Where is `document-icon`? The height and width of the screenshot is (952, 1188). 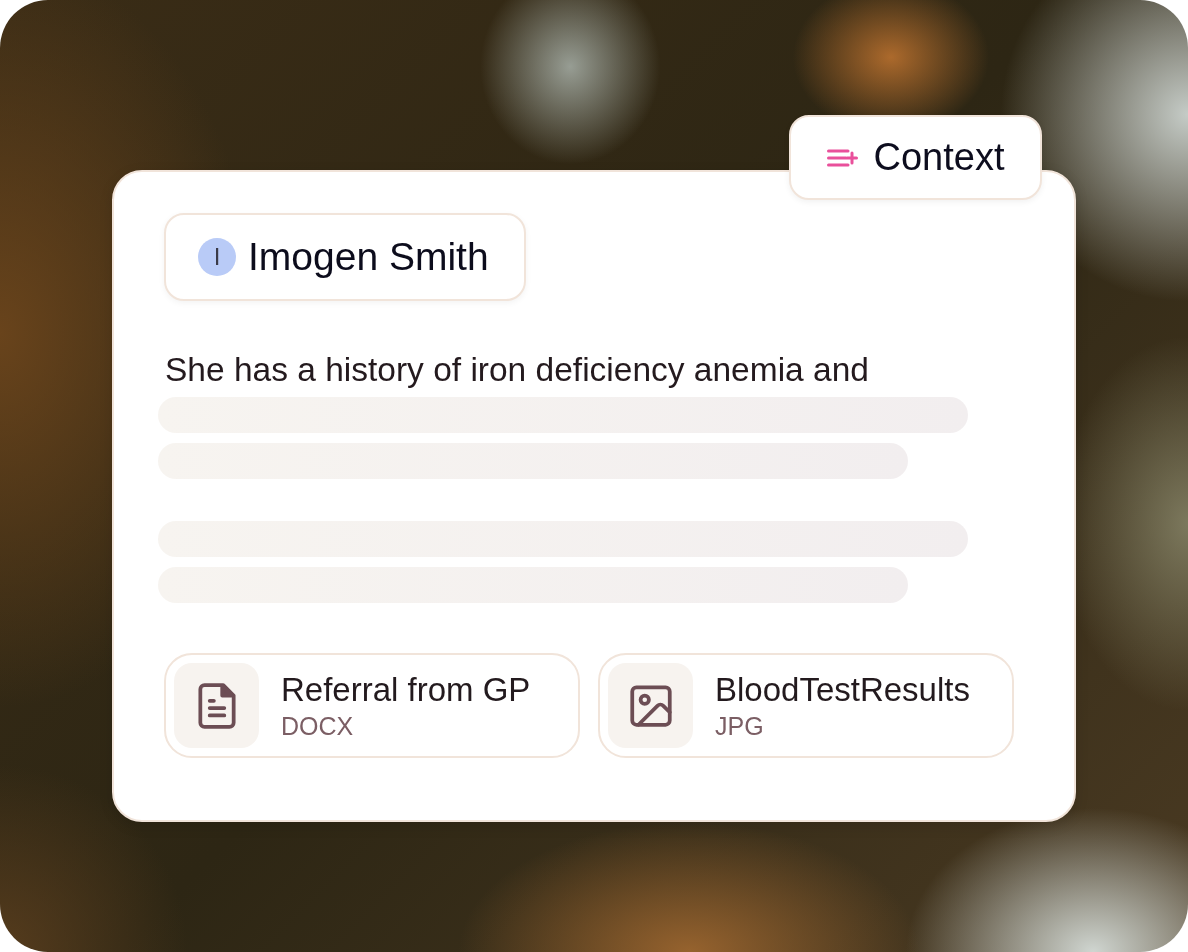 document-icon is located at coordinates (216, 705).